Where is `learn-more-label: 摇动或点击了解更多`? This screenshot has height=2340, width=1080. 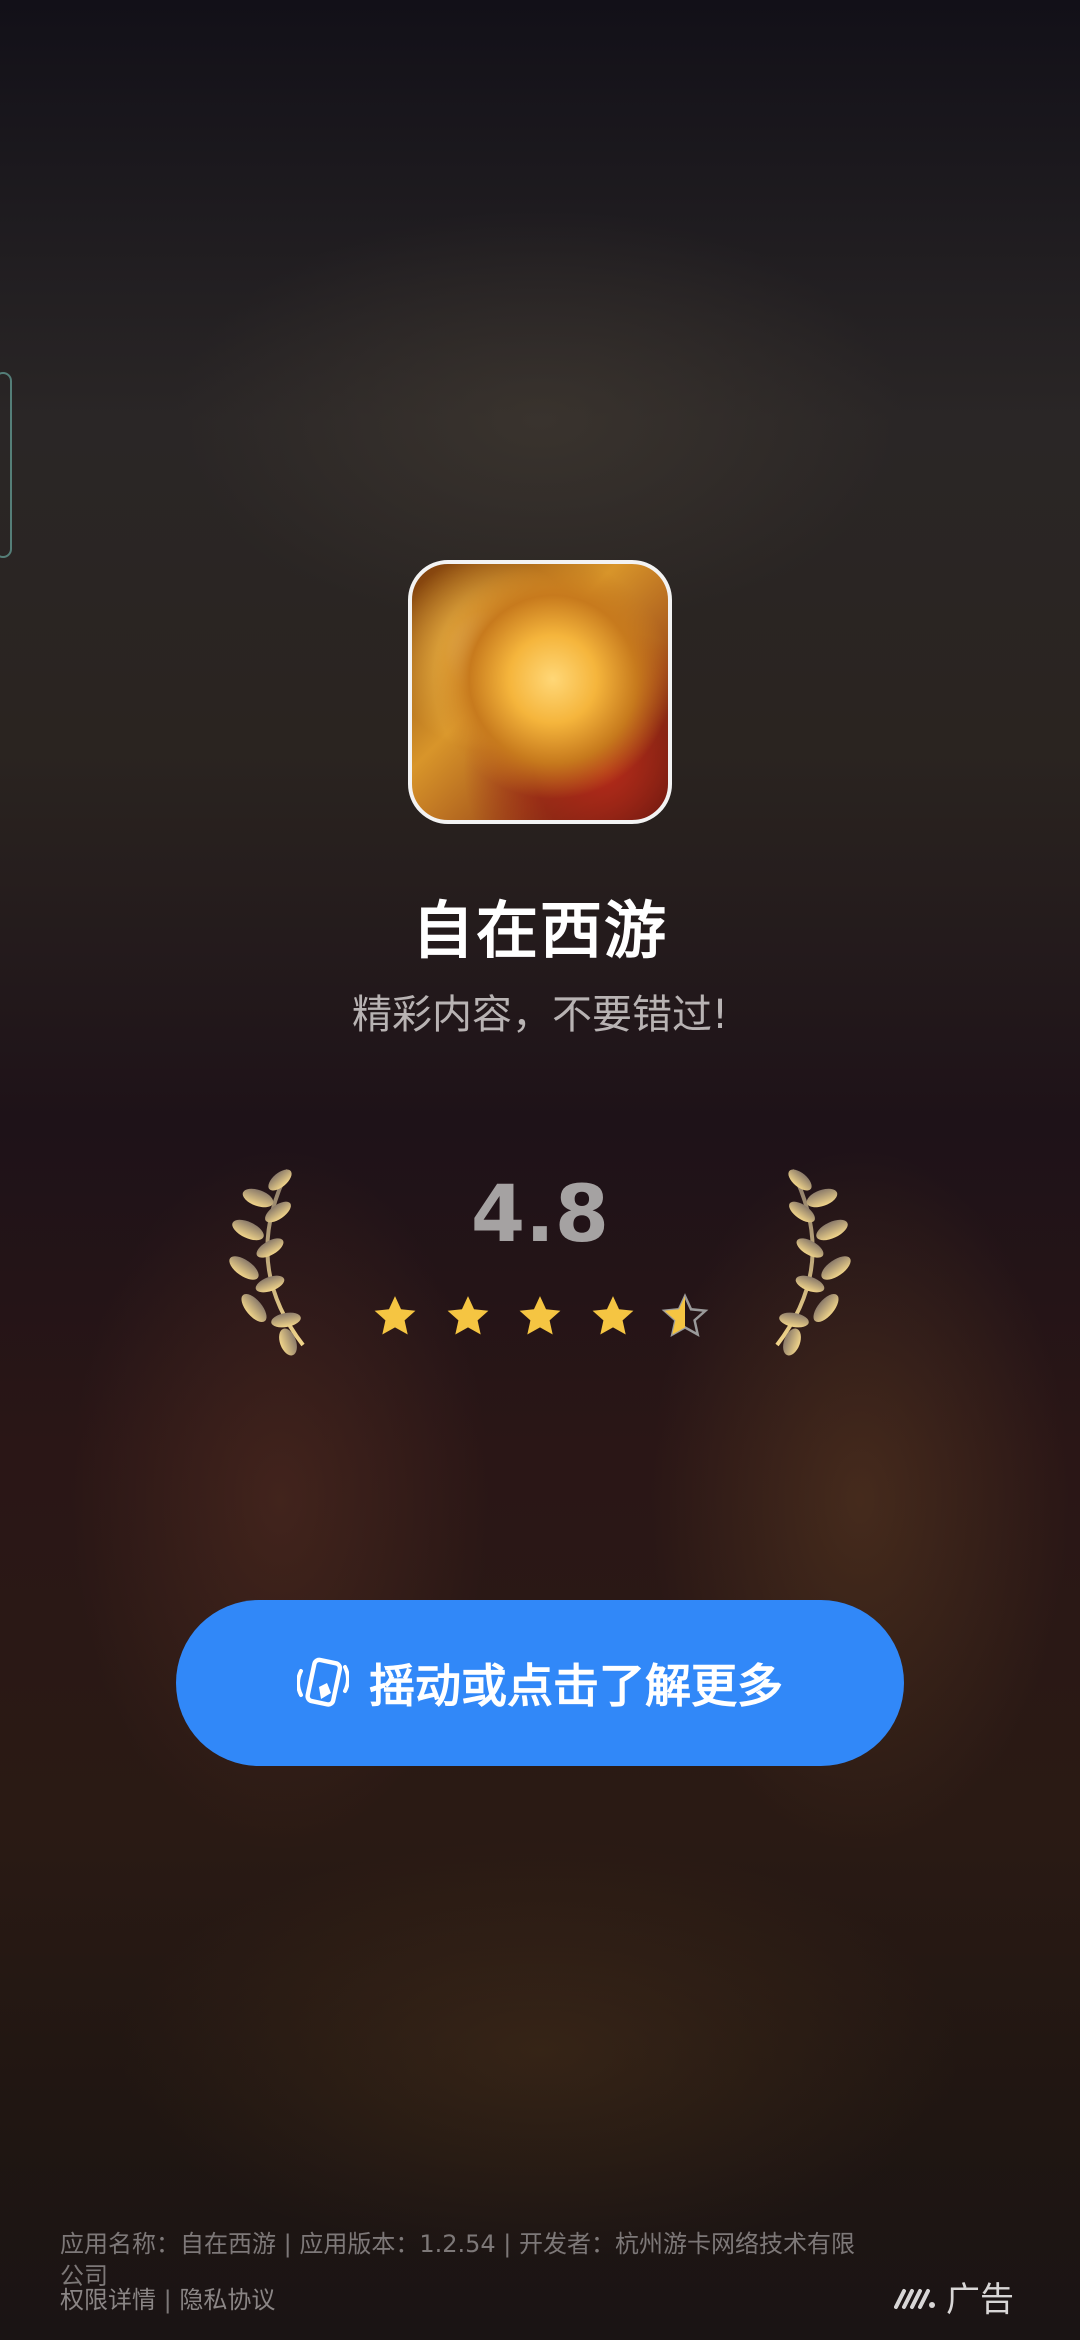 learn-more-label: 摇动或点击了解更多 is located at coordinates (576, 1686).